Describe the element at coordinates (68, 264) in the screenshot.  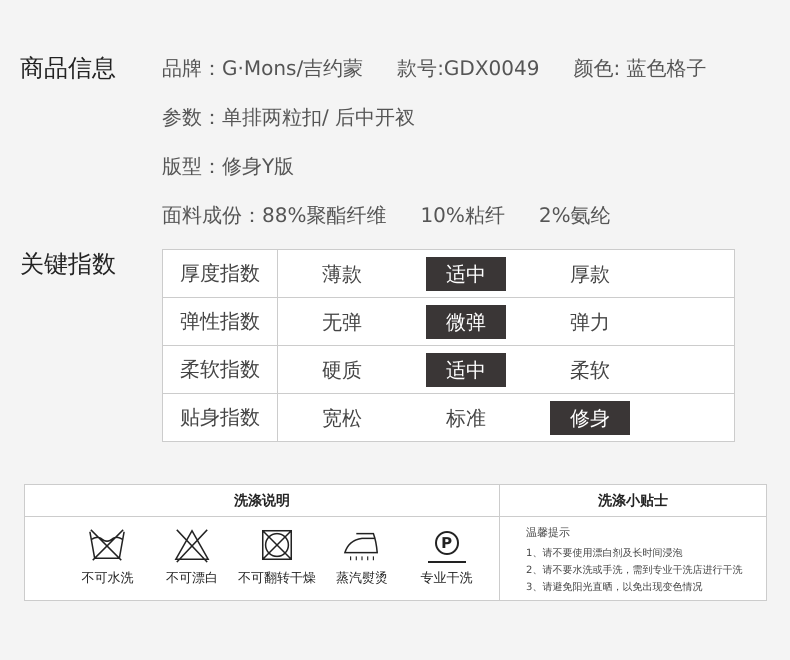
I see `section-heading: 关键指数` at that location.